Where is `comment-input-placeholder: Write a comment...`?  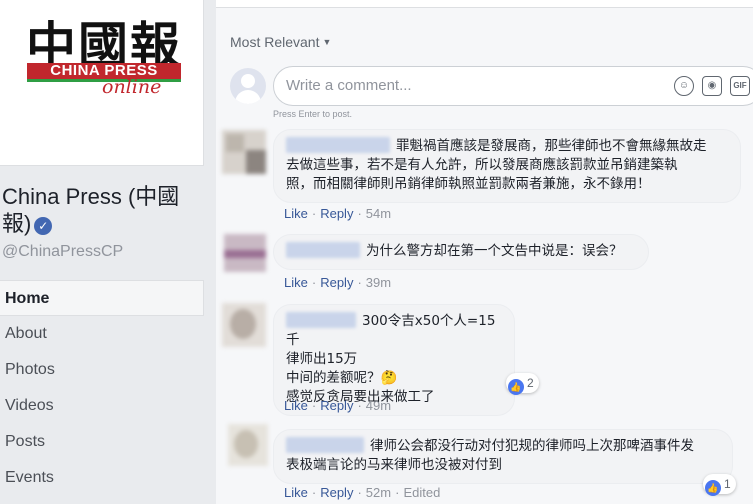 comment-input-placeholder: Write a comment... is located at coordinates (349, 85).